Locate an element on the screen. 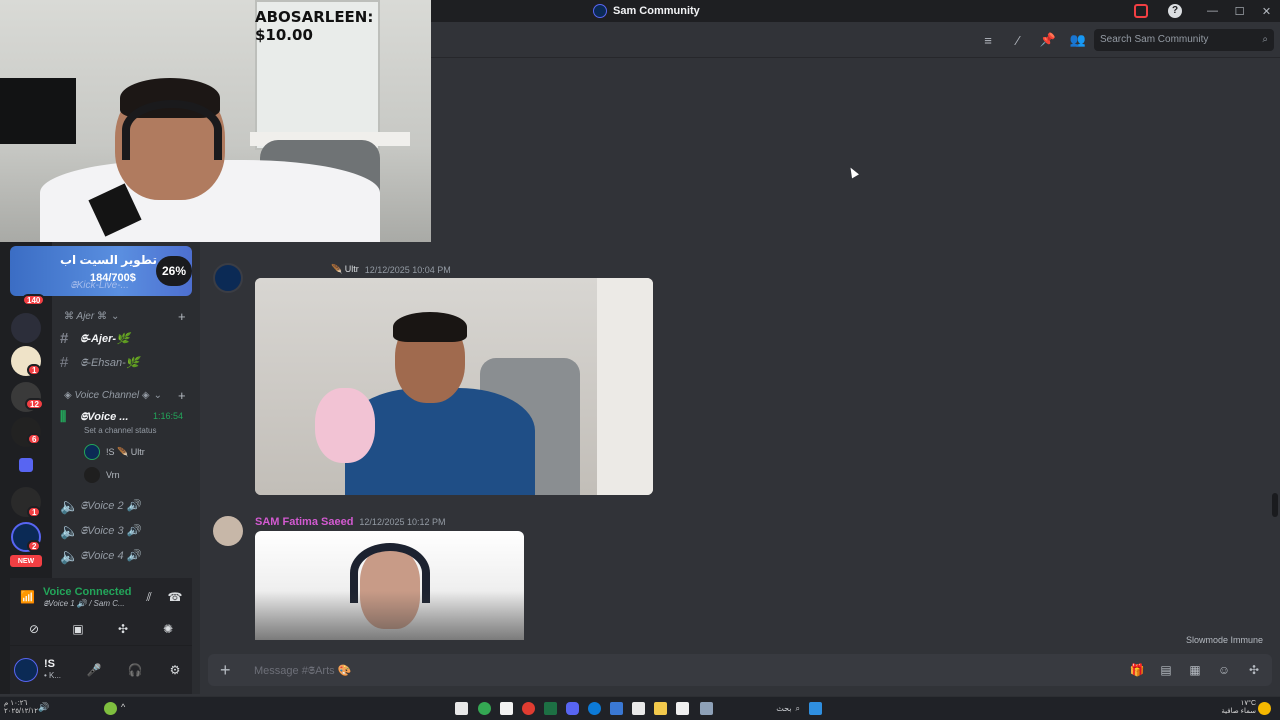  window-title-text: Sam Community is located at coordinates (656, 11).